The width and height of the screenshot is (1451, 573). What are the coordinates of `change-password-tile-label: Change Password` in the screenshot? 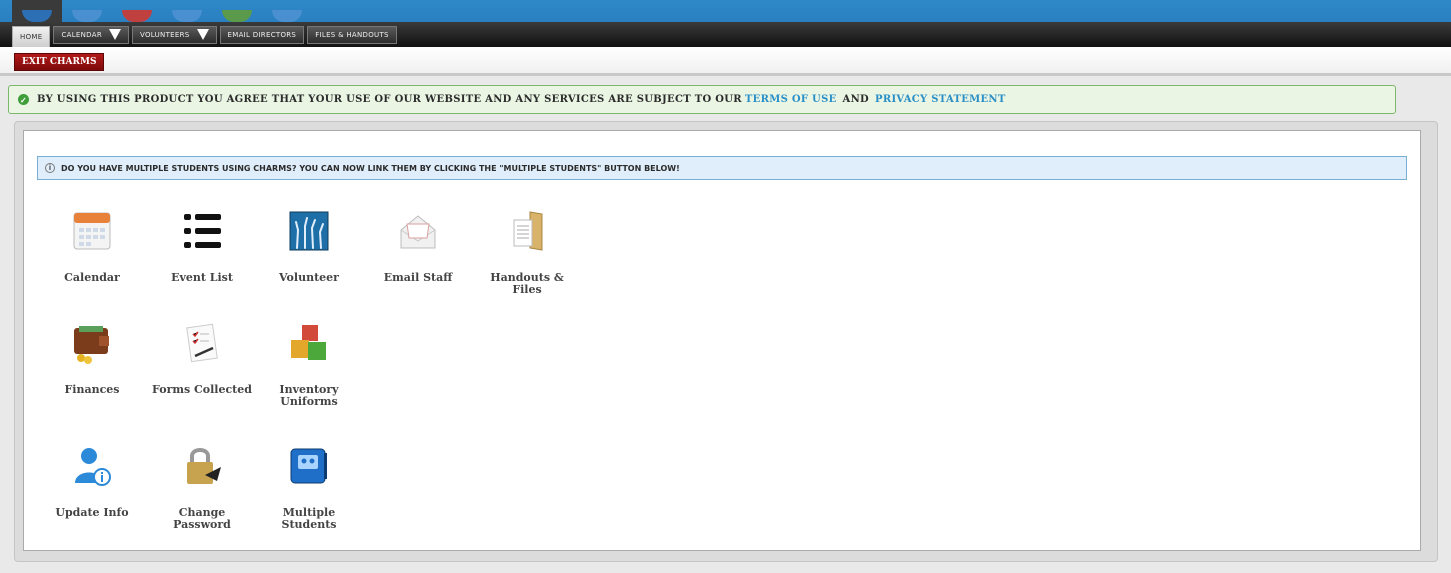 It's located at (202, 518).